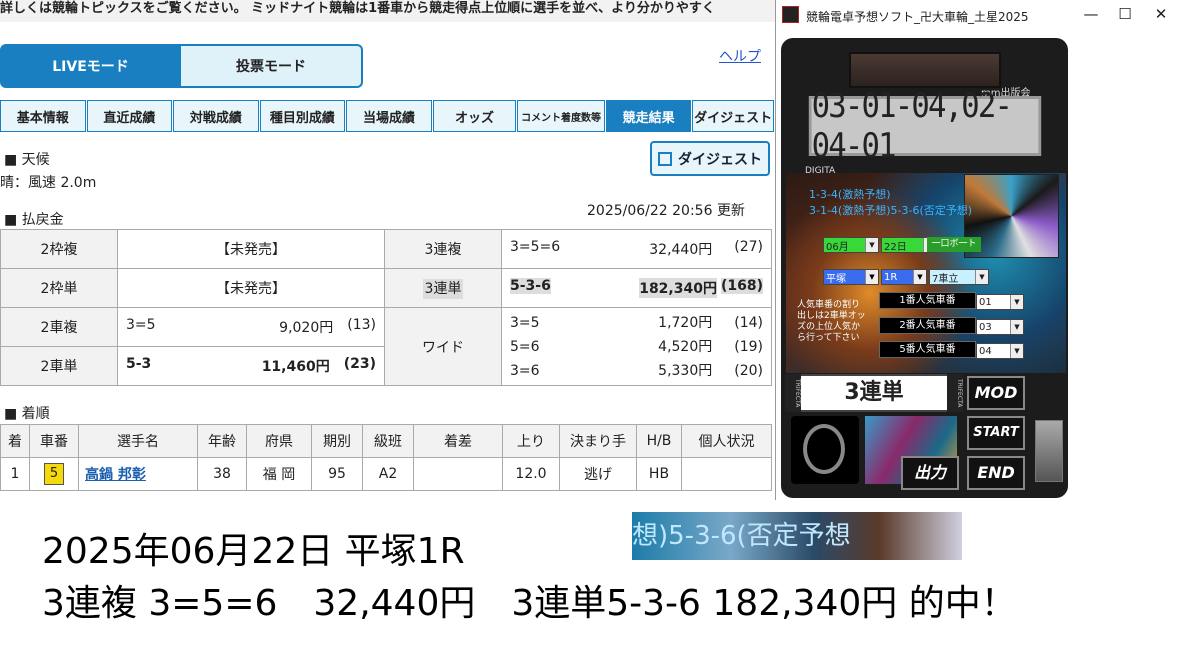  Describe the element at coordinates (530, 286) in the screenshot. I see `santan-combo: 5-3-6` at that location.